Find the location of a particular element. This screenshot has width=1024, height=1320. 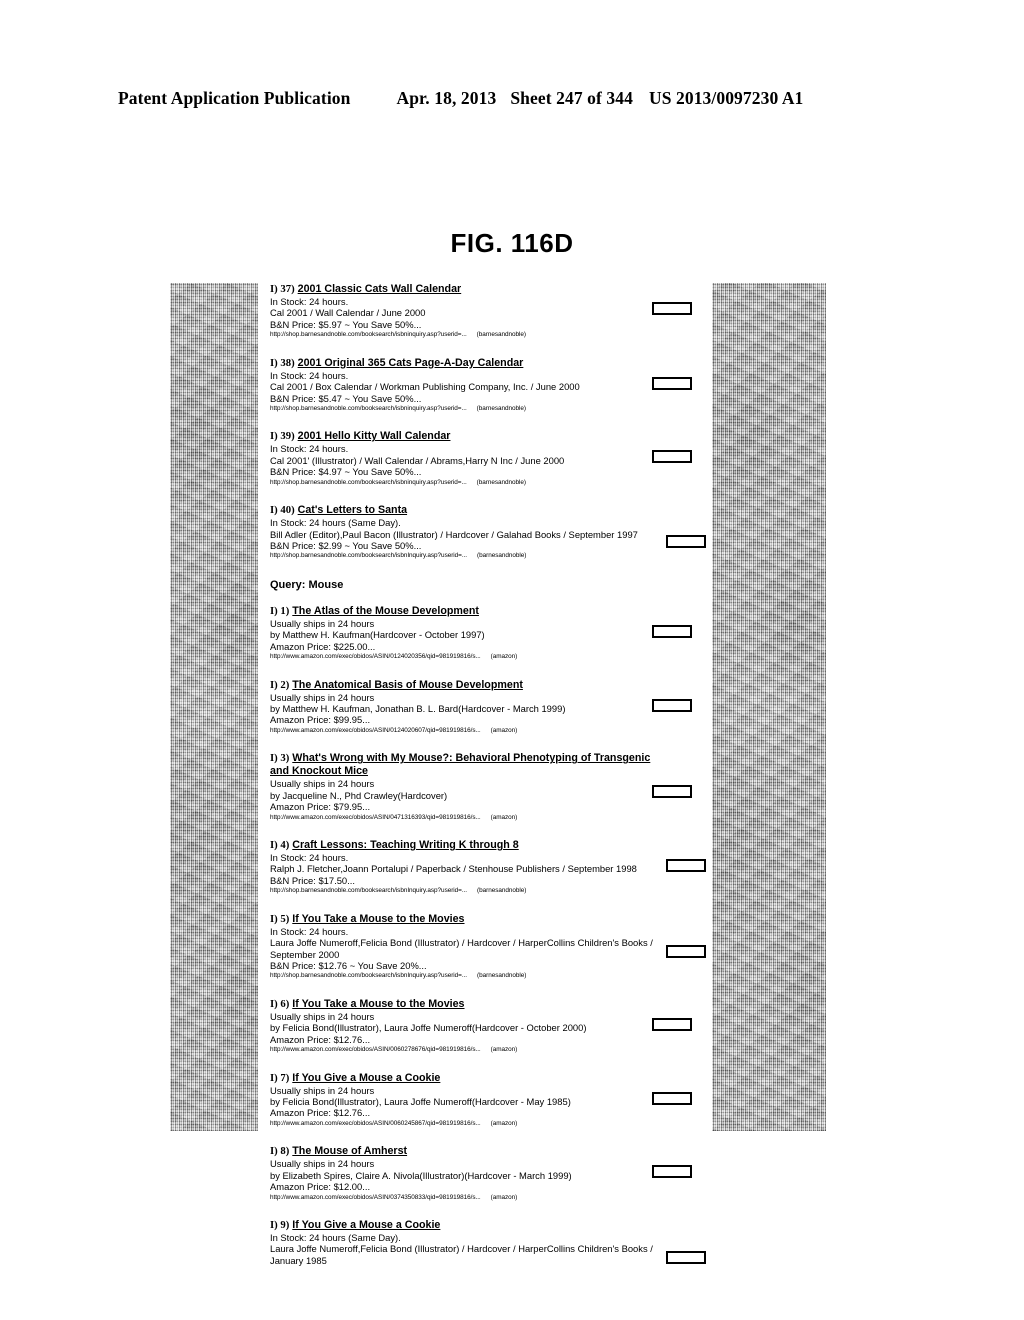

entry-index: I) 39) is located at coordinates (282, 436).